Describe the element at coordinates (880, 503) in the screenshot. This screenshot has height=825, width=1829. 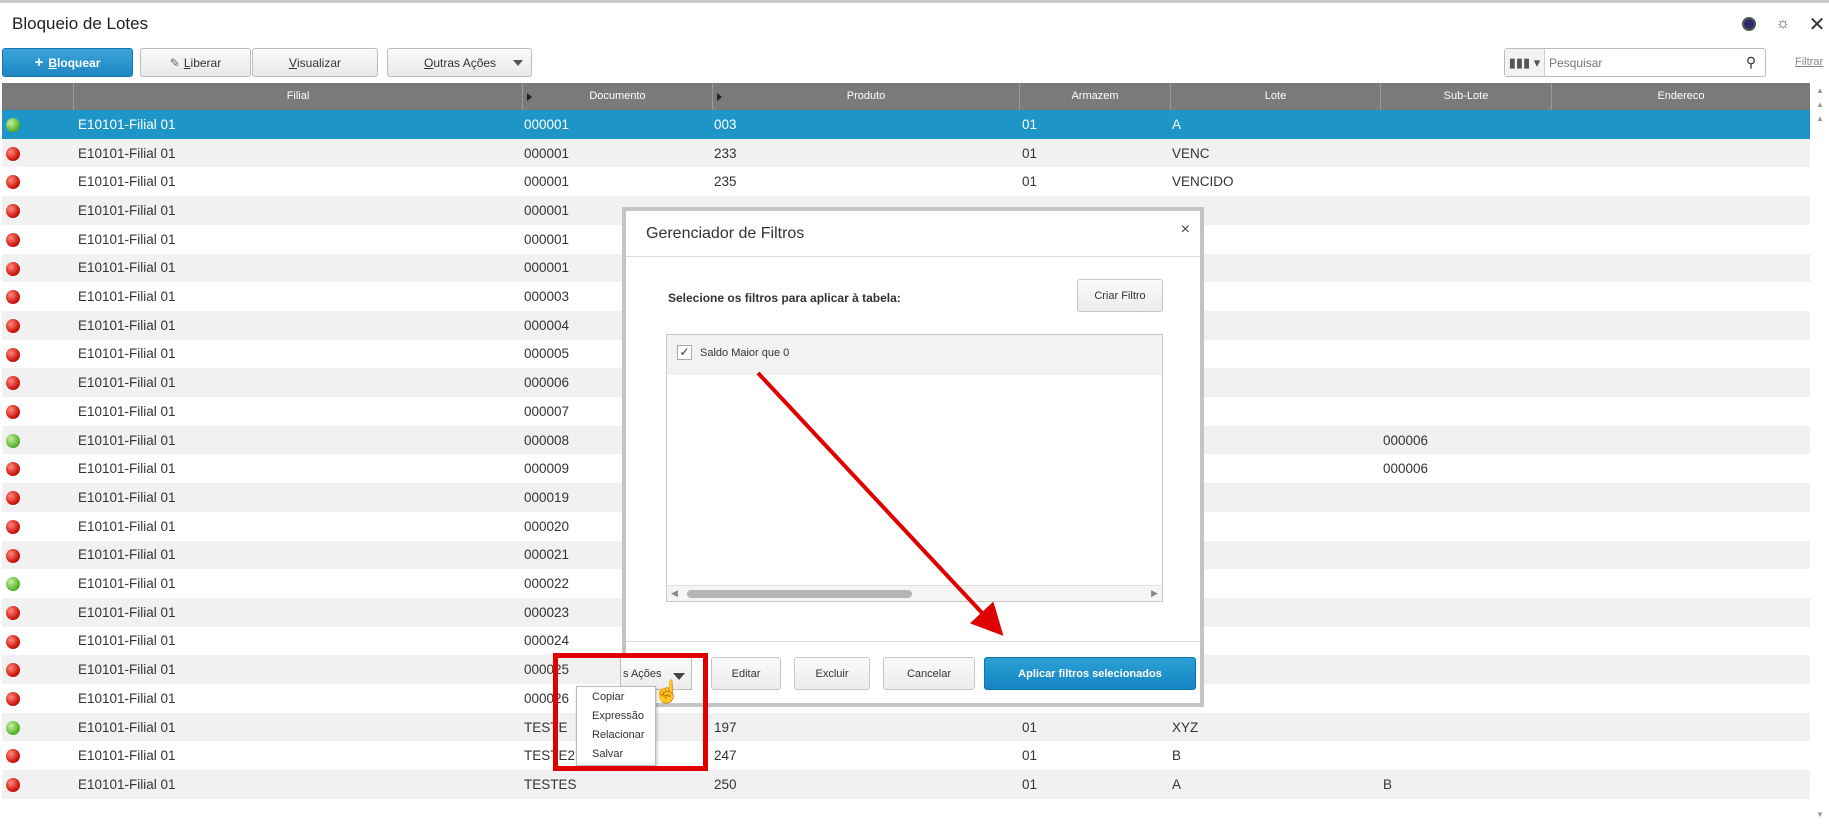
I see `annotation-arrow` at that location.